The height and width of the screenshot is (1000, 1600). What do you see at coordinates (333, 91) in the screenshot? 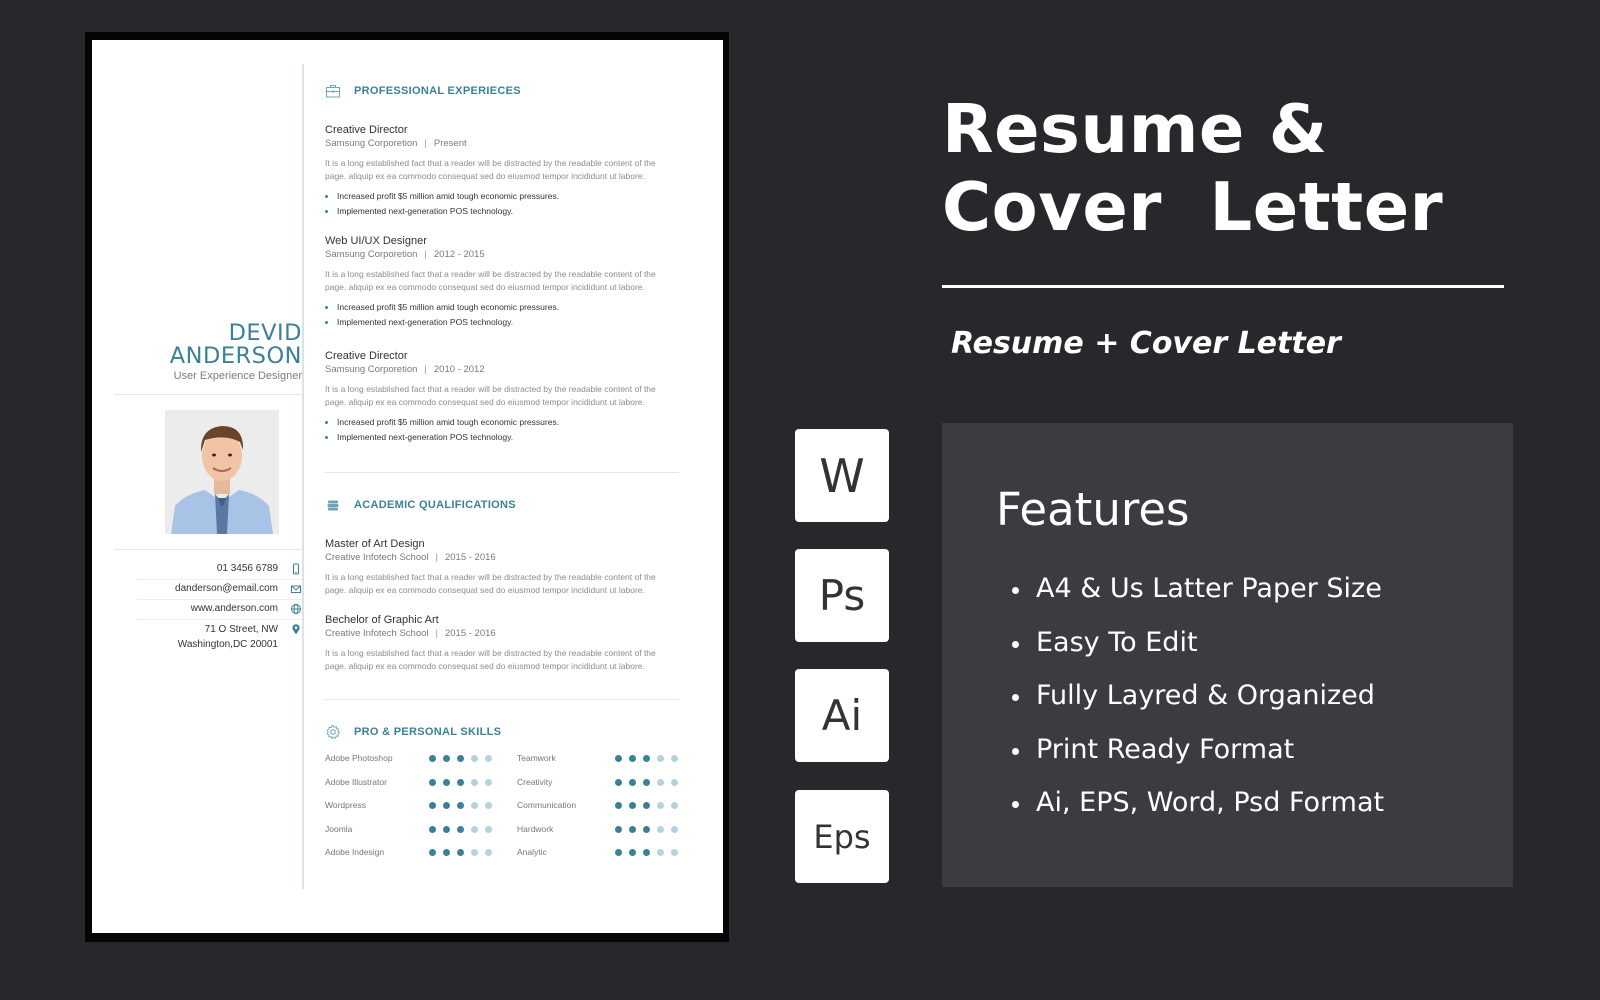
I see `briefcase-icon` at bounding box center [333, 91].